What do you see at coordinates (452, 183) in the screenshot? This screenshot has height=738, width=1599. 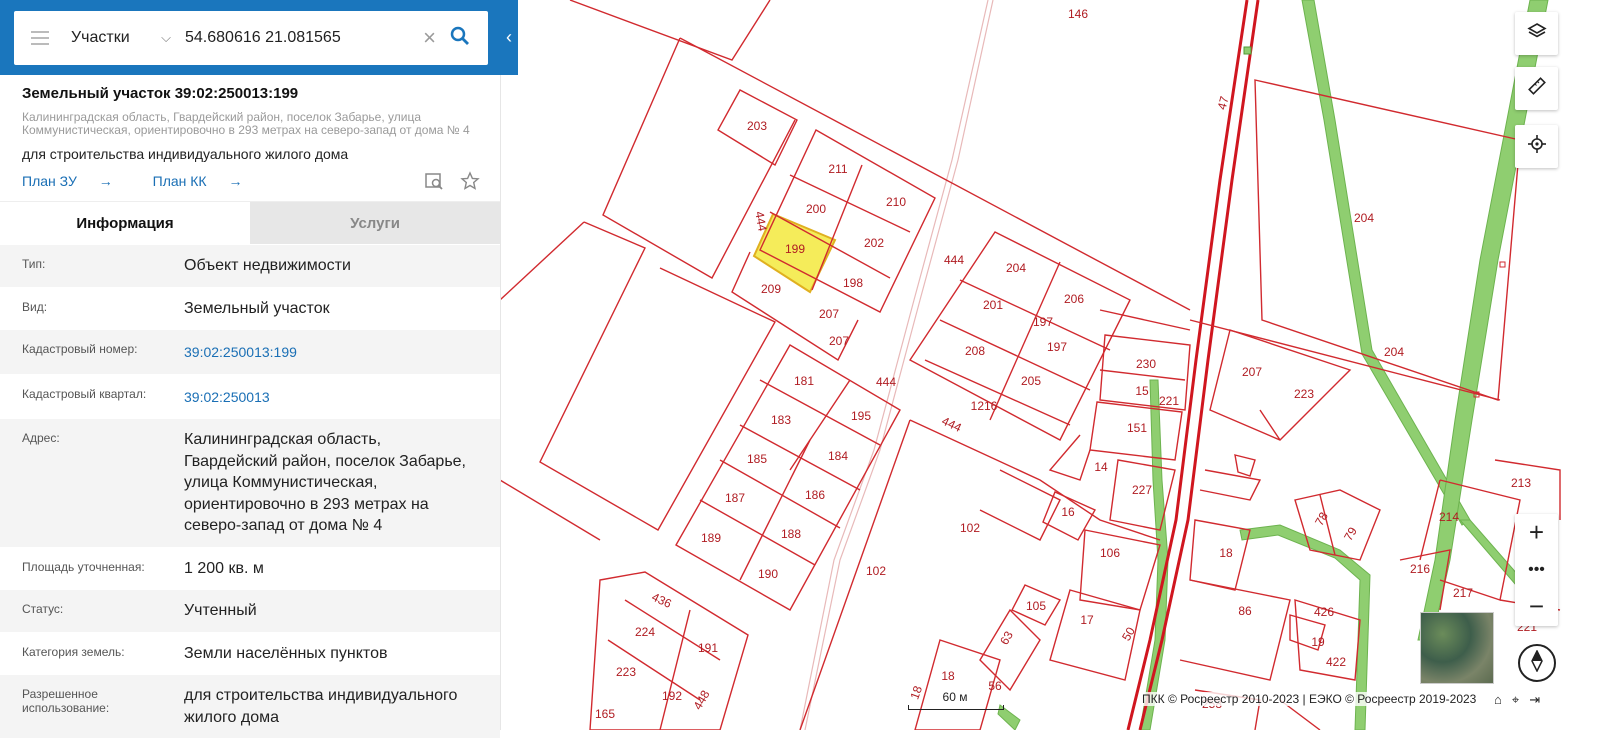 I see `header-actions` at bounding box center [452, 183].